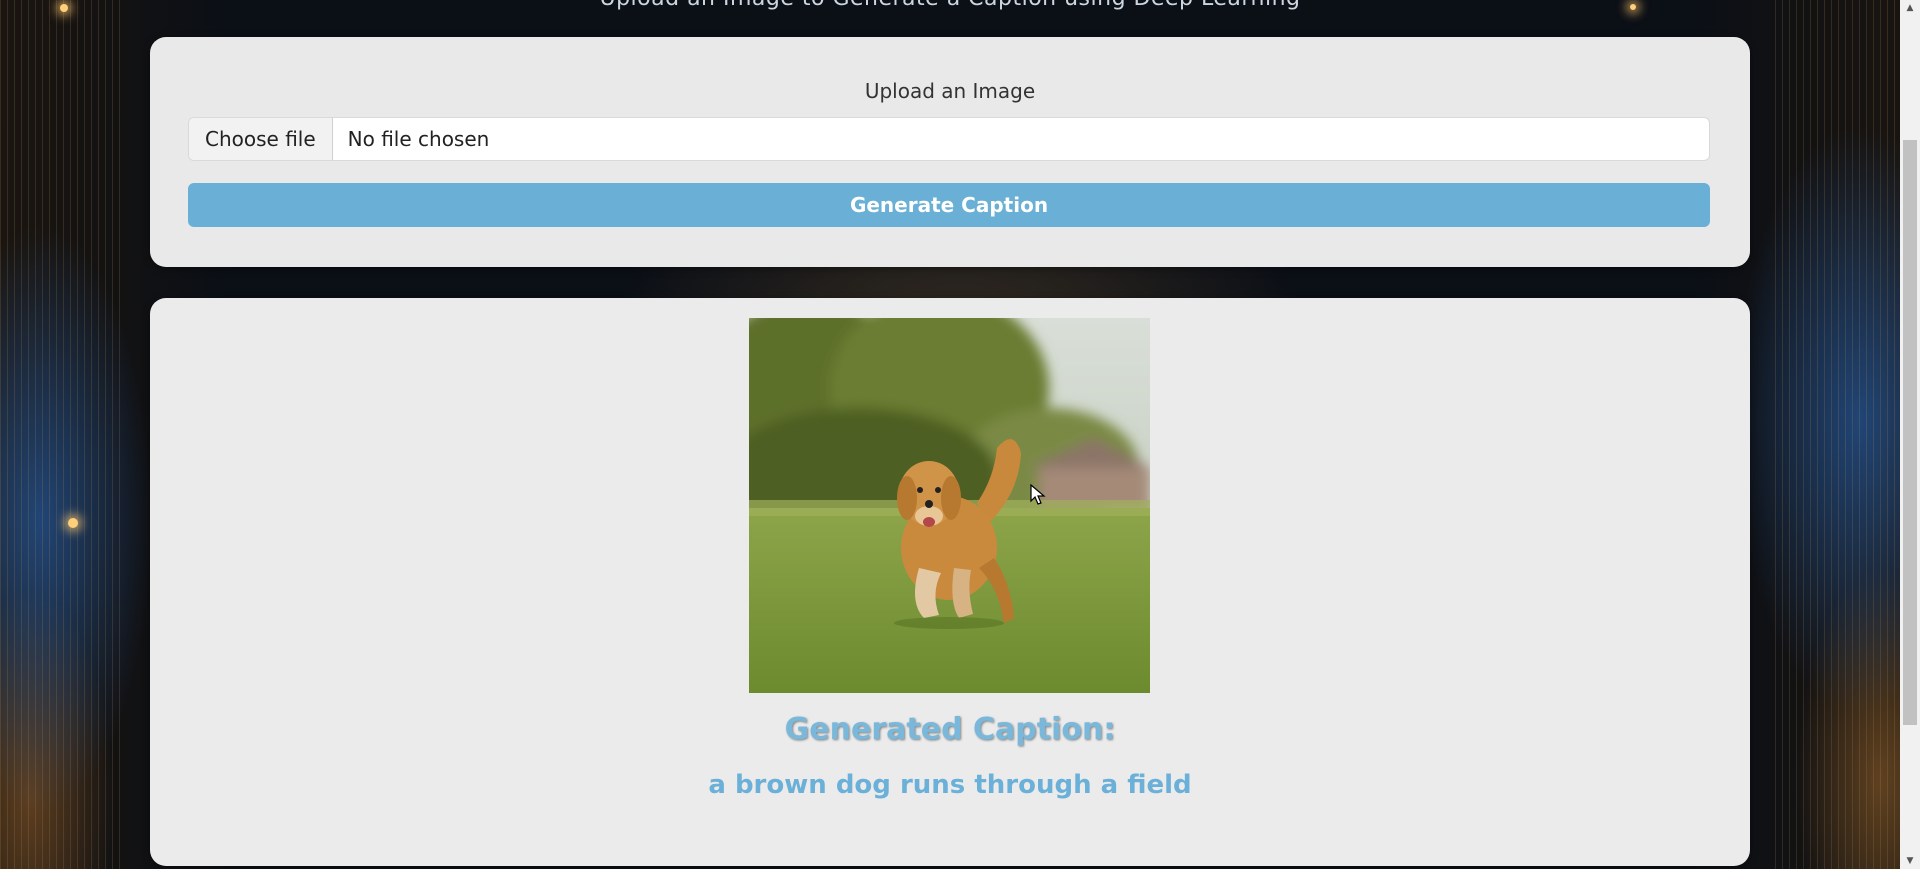  What do you see at coordinates (1910, 8) in the screenshot?
I see `scroll-up-icon: ▲` at bounding box center [1910, 8].